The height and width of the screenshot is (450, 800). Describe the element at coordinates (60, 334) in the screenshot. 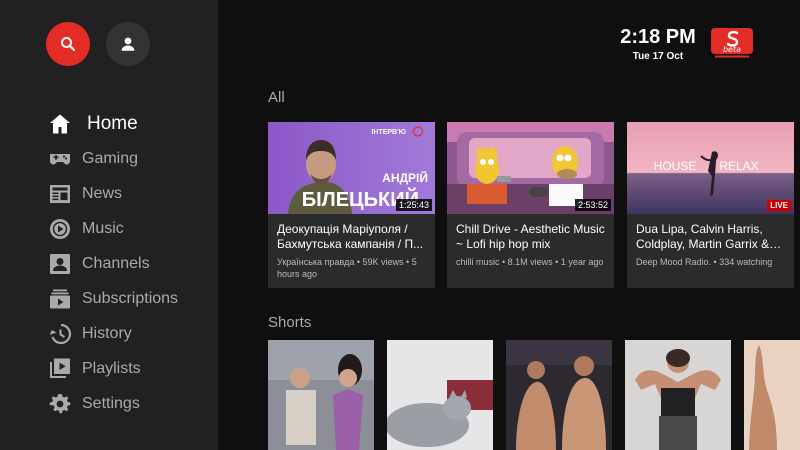

I see `history-icon` at that location.